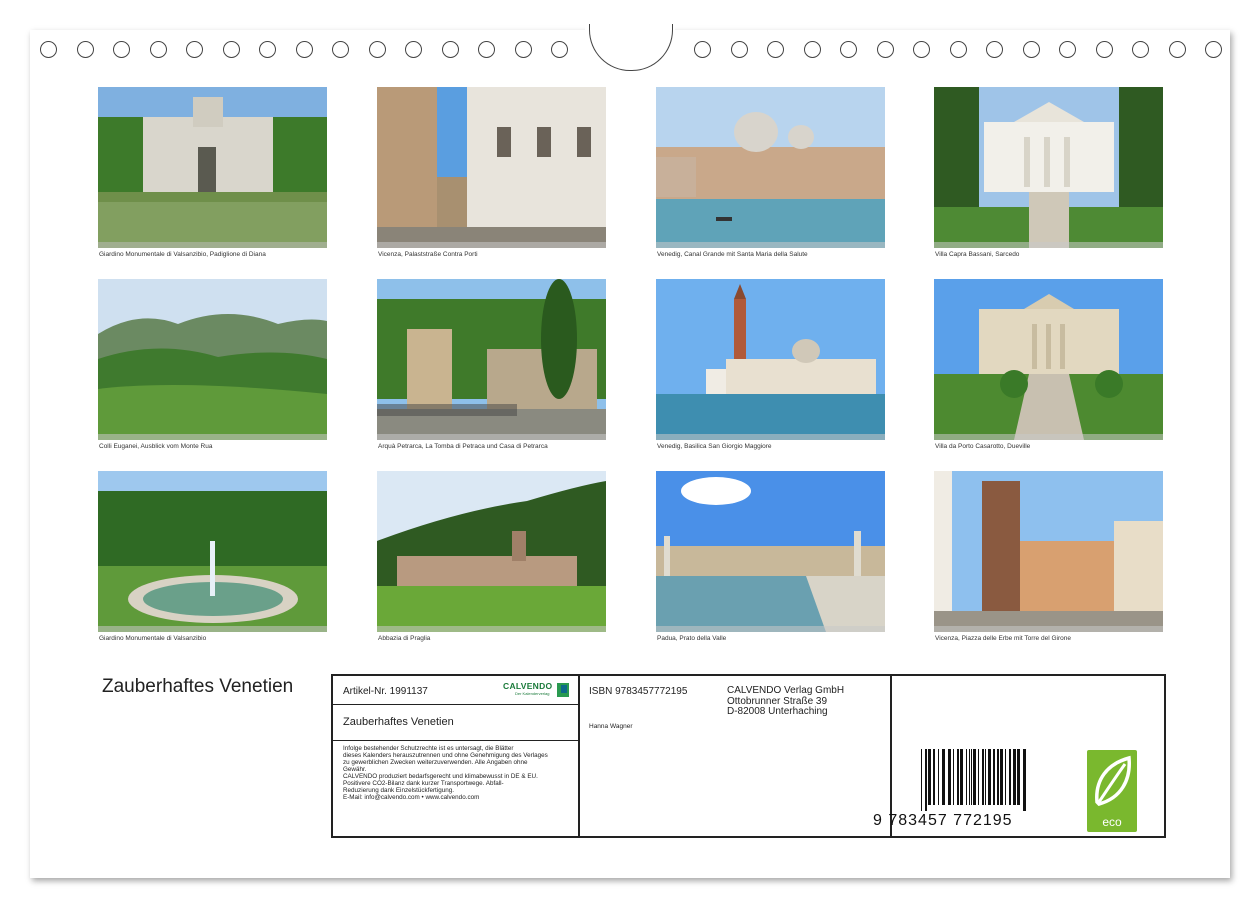 The width and height of the screenshot is (1260, 908). Describe the element at coordinates (212, 167) in the screenshot. I see `villa-garden-pond-icon` at that location.